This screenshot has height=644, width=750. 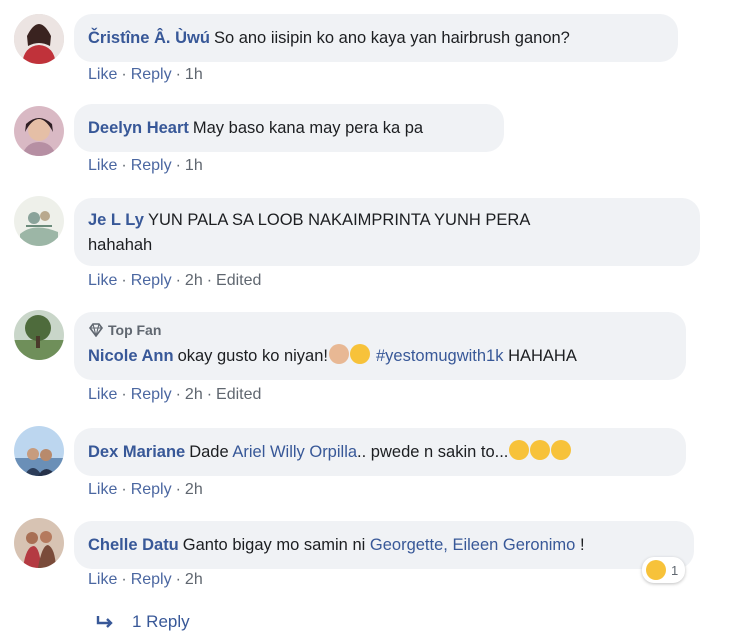 What do you see at coordinates (149, 38) in the screenshot?
I see `comment-author: Čristîne Â. Ùwú` at bounding box center [149, 38].